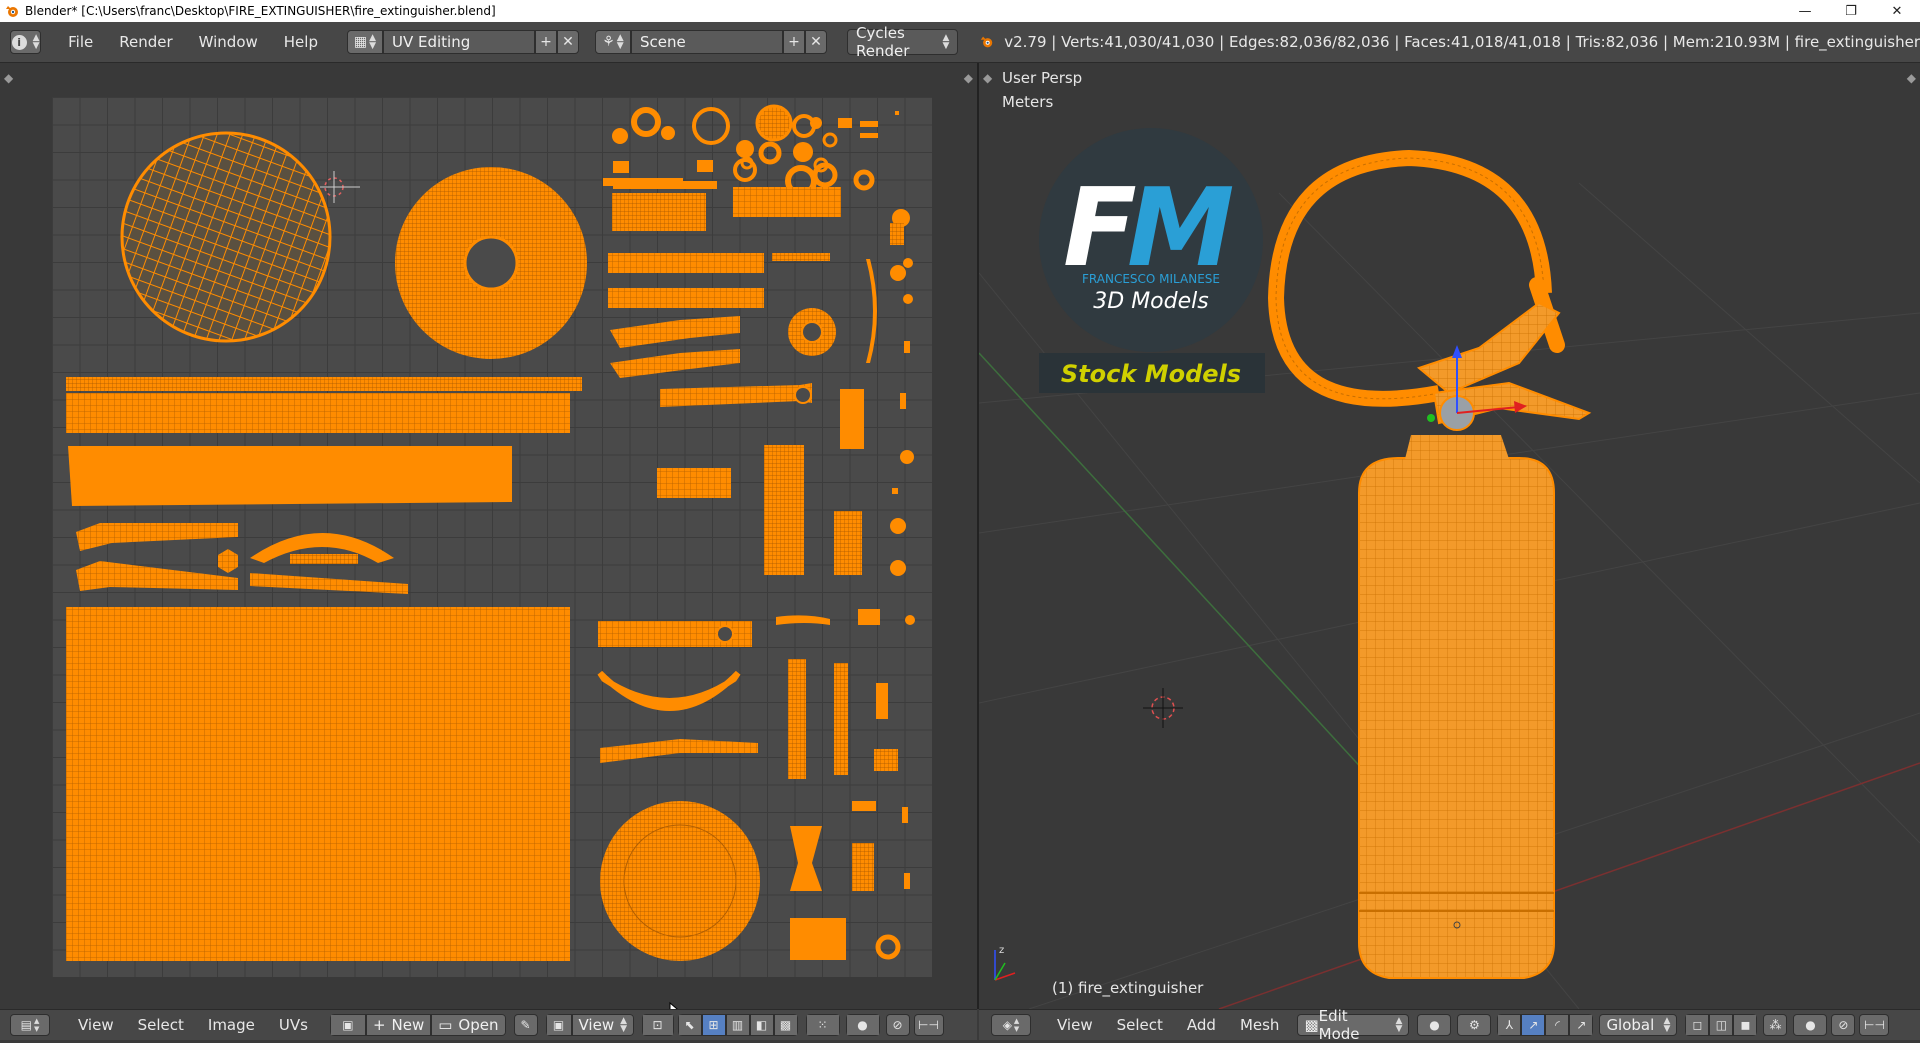 Image resolution: width=1920 pixels, height=1043 pixels. What do you see at coordinates (1569, 885) in the screenshot?
I see `x-axis-line` at bounding box center [1569, 885].